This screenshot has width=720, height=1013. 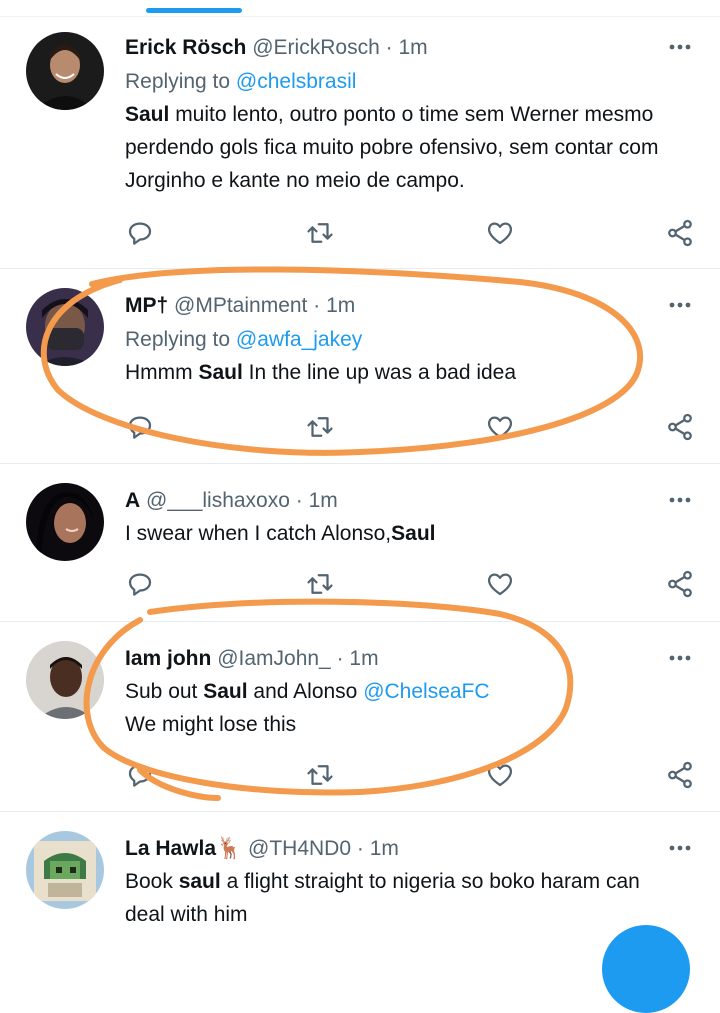 I want to click on replying-to-line: Replying to @awfa_jakey, so click(x=402, y=340).